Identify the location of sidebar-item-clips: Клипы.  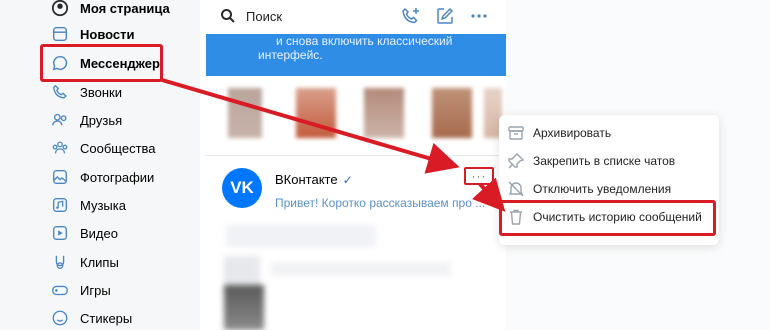
(125, 262).